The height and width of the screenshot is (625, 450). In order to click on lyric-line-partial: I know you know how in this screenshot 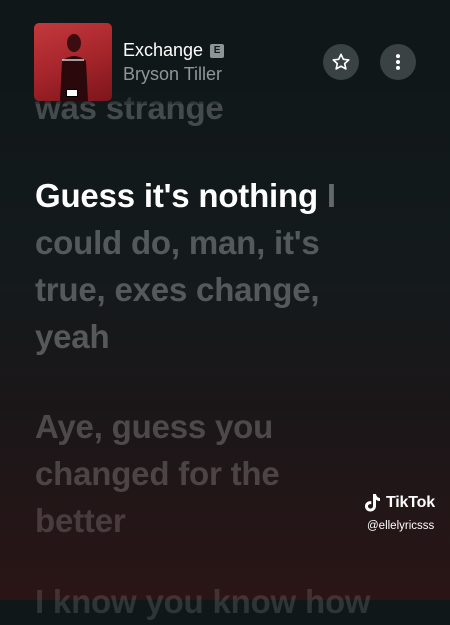, I will do `click(203, 601)`.